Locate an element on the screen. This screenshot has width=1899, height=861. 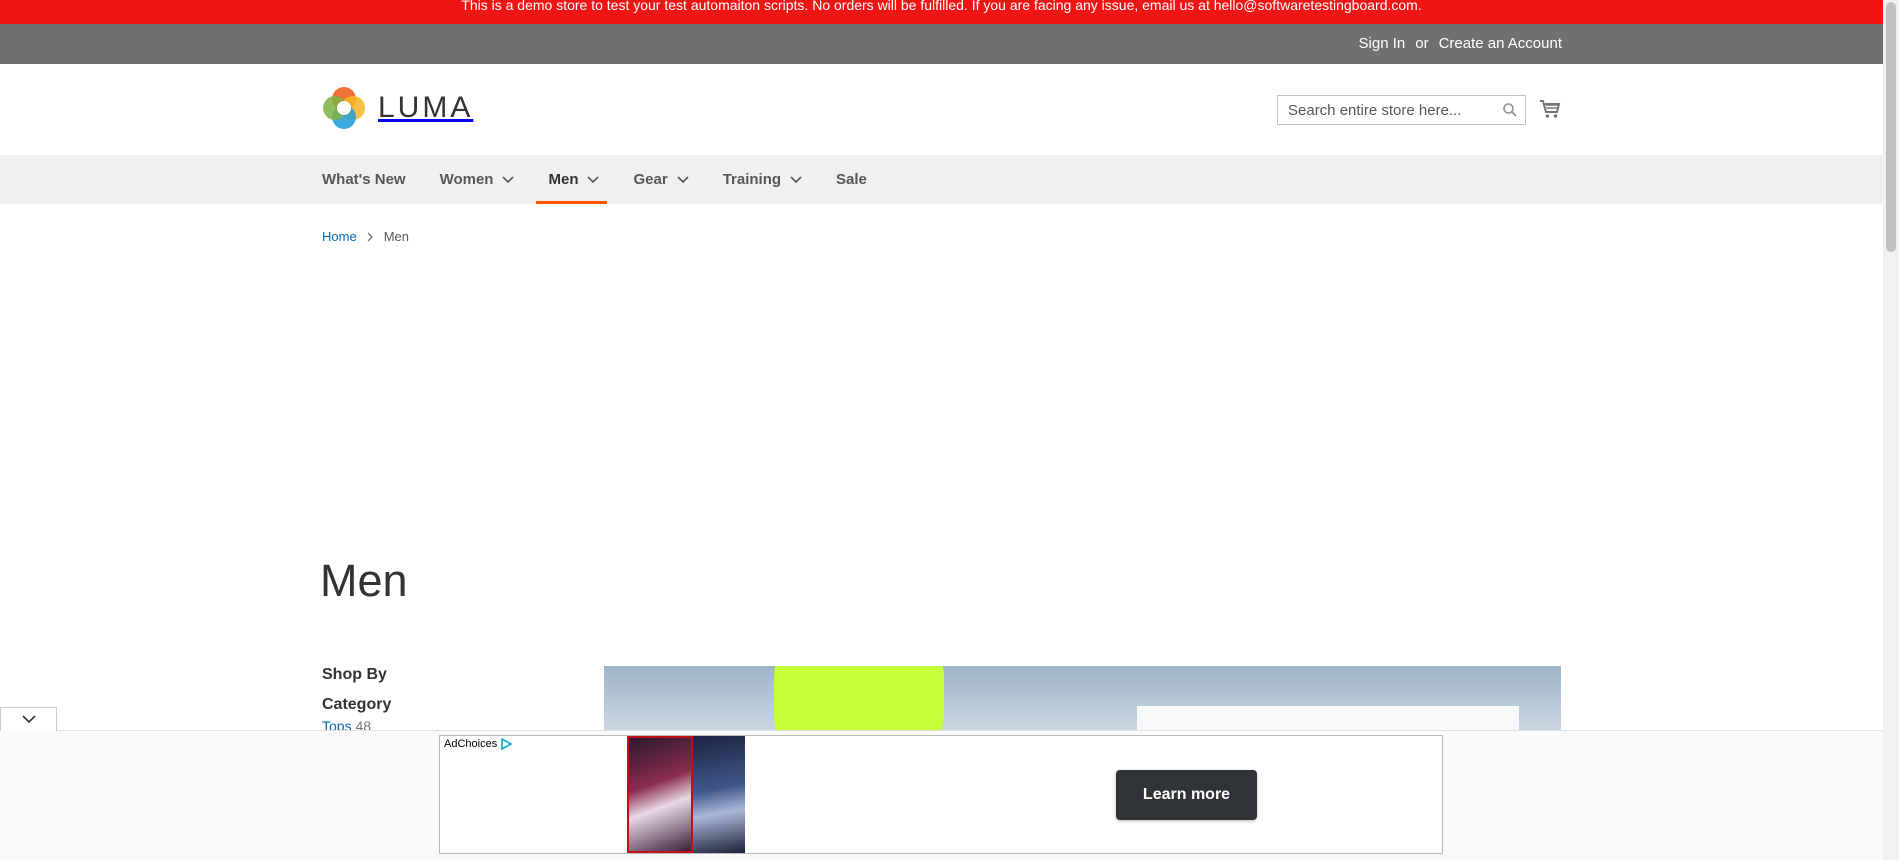
nav-sale: Sale is located at coordinates (851, 179).